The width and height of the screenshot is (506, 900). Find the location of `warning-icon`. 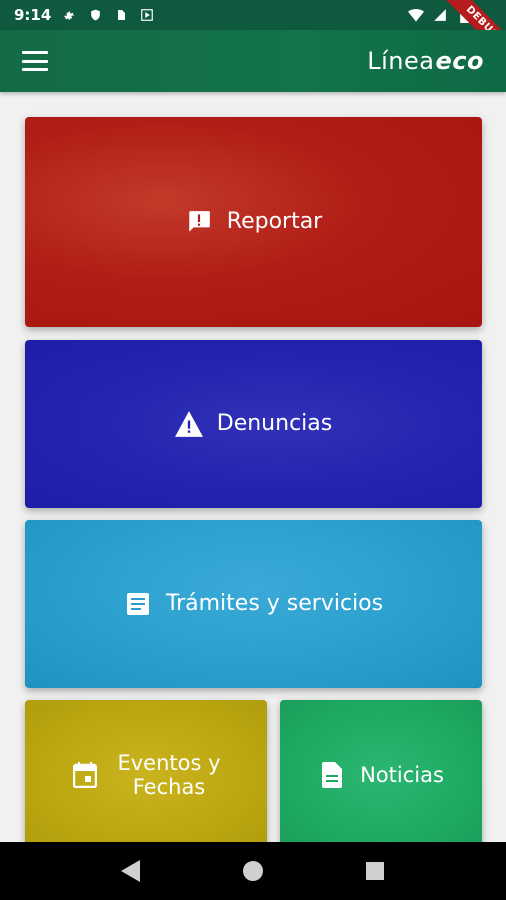

warning-icon is located at coordinates (188, 424).